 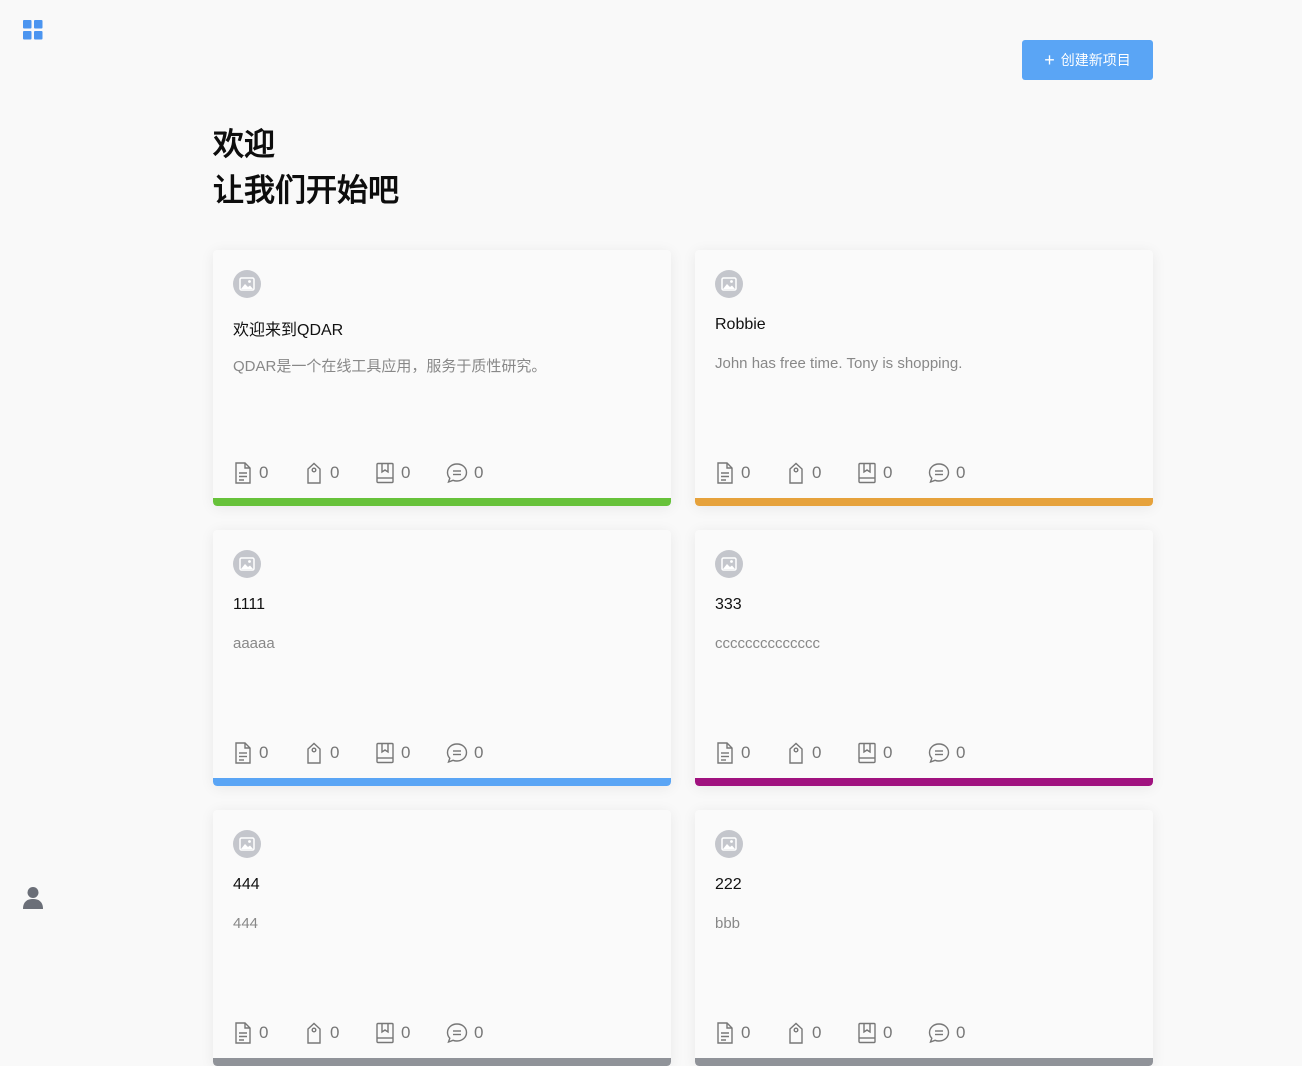 What do you see at coordinates (244, 144) in the screenshot?
I see `welcome-line-1: 欢迎` at bounding box center [244, 144].